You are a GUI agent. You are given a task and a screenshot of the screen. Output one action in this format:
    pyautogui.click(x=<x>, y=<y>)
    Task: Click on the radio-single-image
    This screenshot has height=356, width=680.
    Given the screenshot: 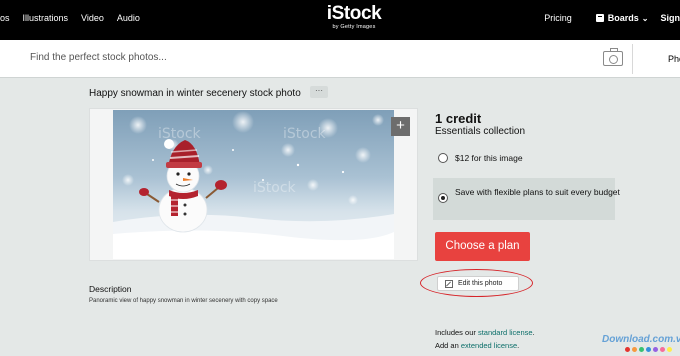 What is the action you would take?
    pyautogui.click(x=443, y=158)
    